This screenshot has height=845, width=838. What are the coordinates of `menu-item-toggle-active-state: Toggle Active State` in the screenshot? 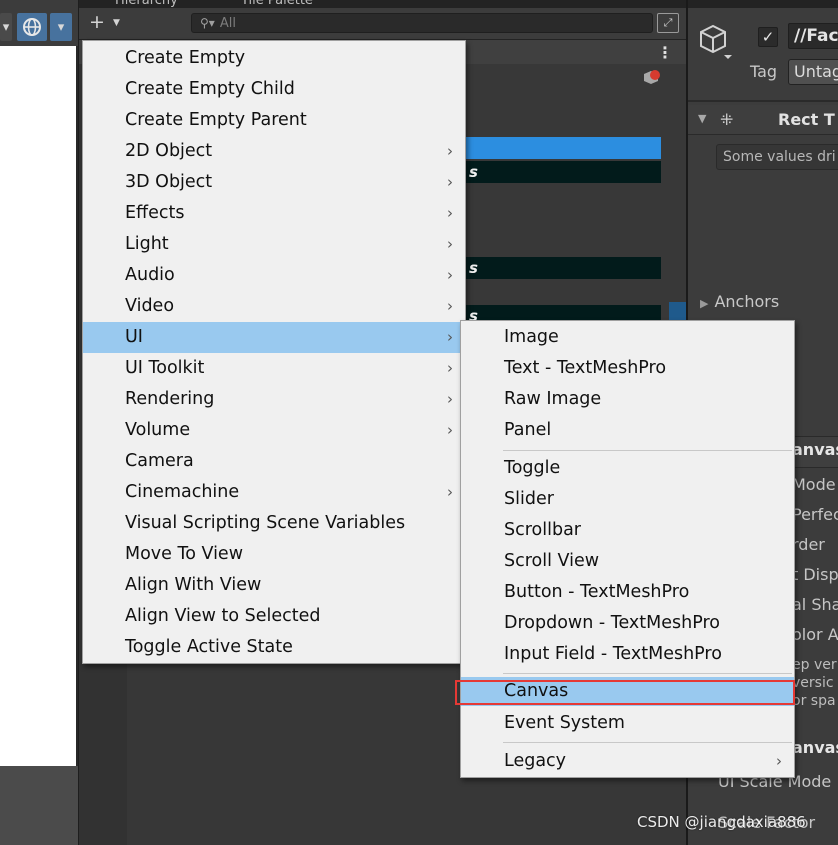 It's located at (274, 647).